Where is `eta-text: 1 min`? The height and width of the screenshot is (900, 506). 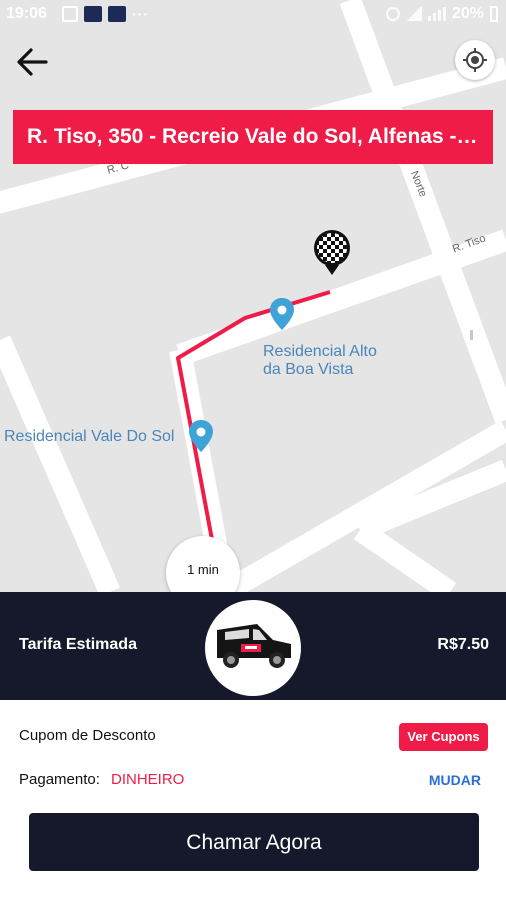 eta-text: 1 min is located at coordinates (203, 569).